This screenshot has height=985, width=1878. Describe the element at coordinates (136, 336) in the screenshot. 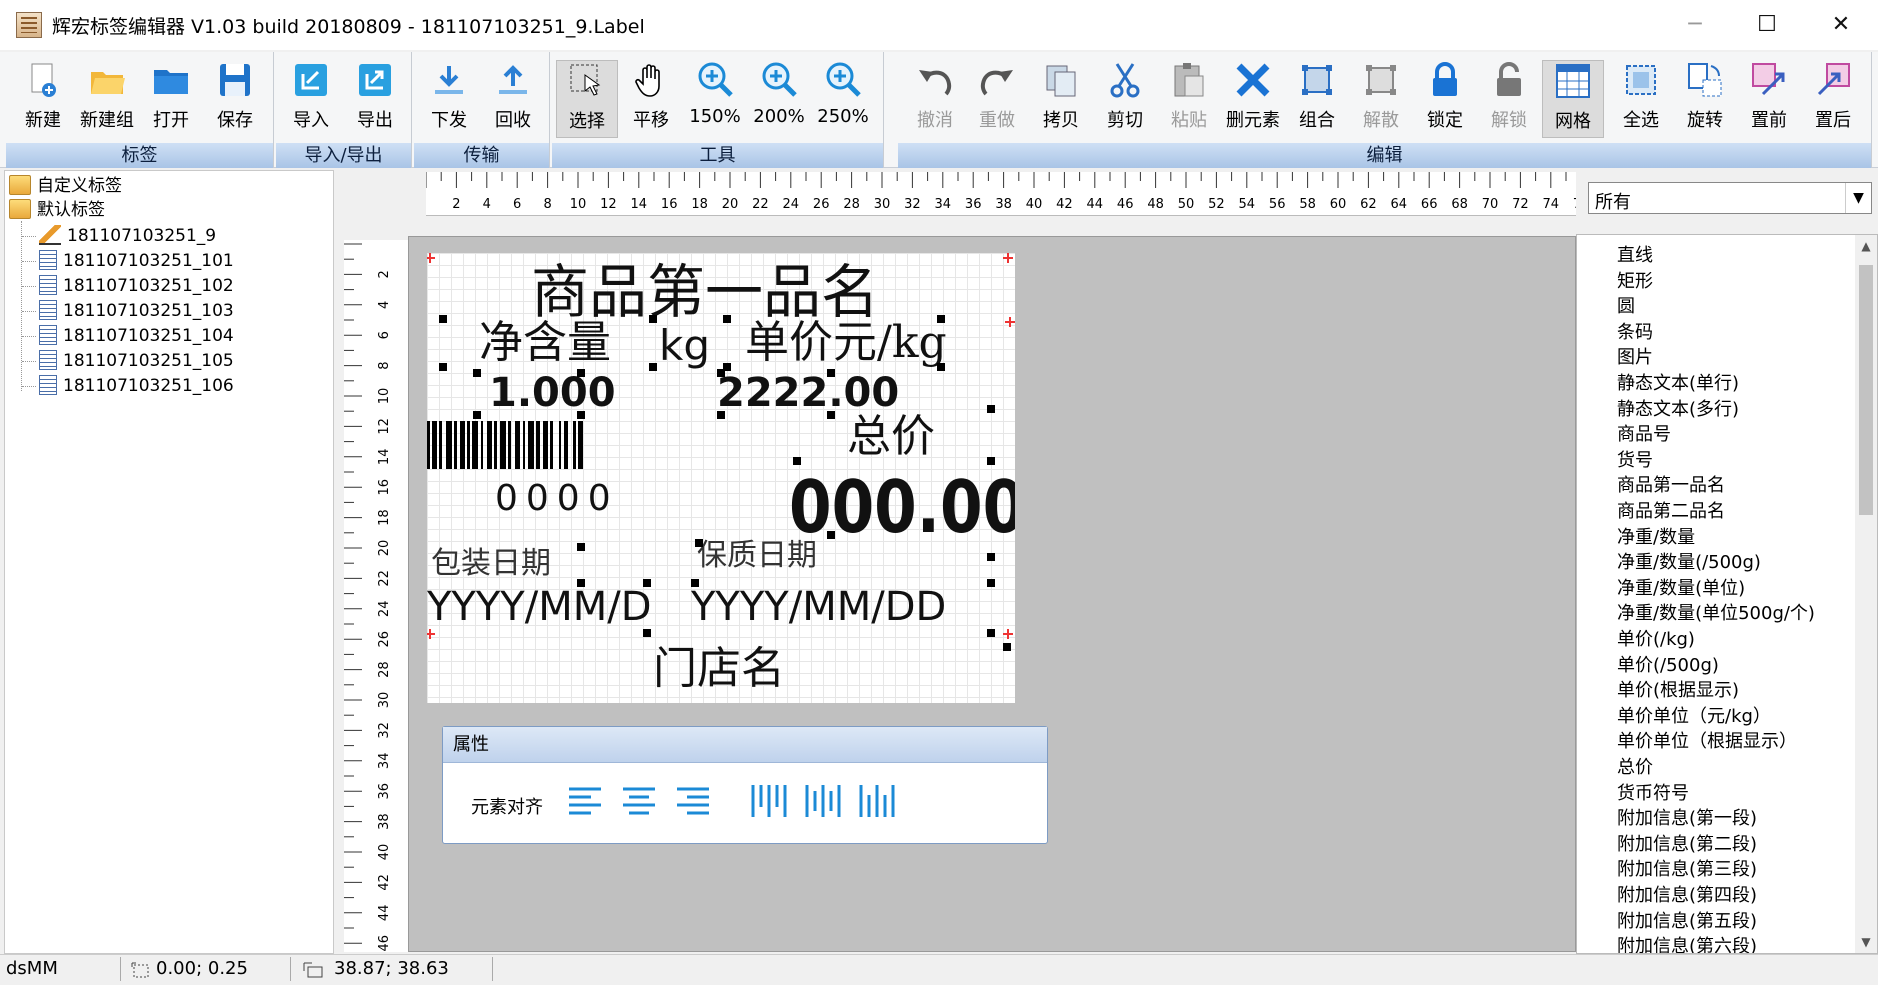

I see `tree-item-label: 181107103251_104` at that location.